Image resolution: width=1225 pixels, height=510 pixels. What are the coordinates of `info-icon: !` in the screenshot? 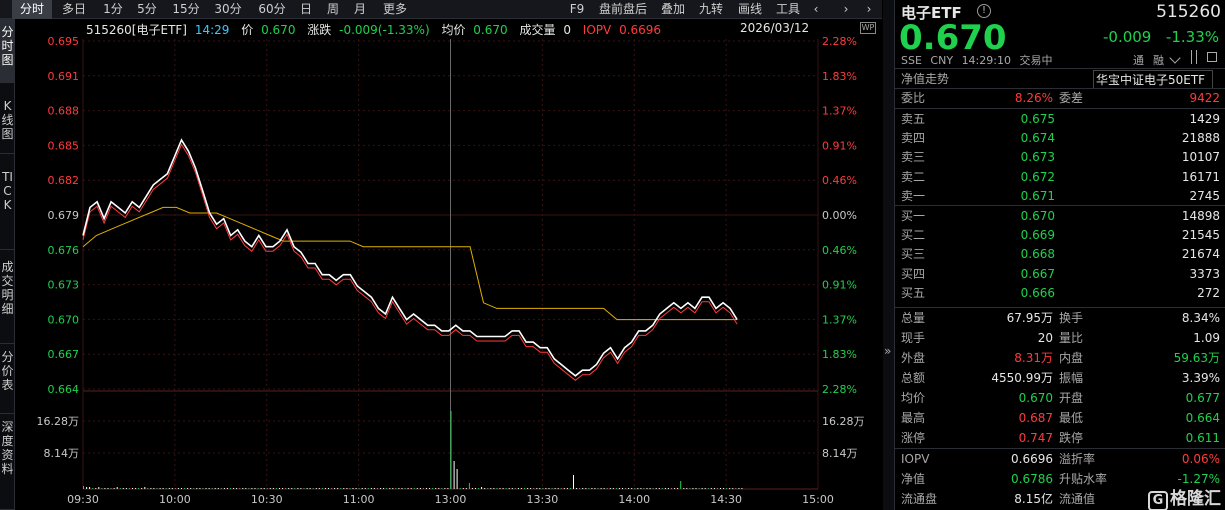 It's located at (984, 11).